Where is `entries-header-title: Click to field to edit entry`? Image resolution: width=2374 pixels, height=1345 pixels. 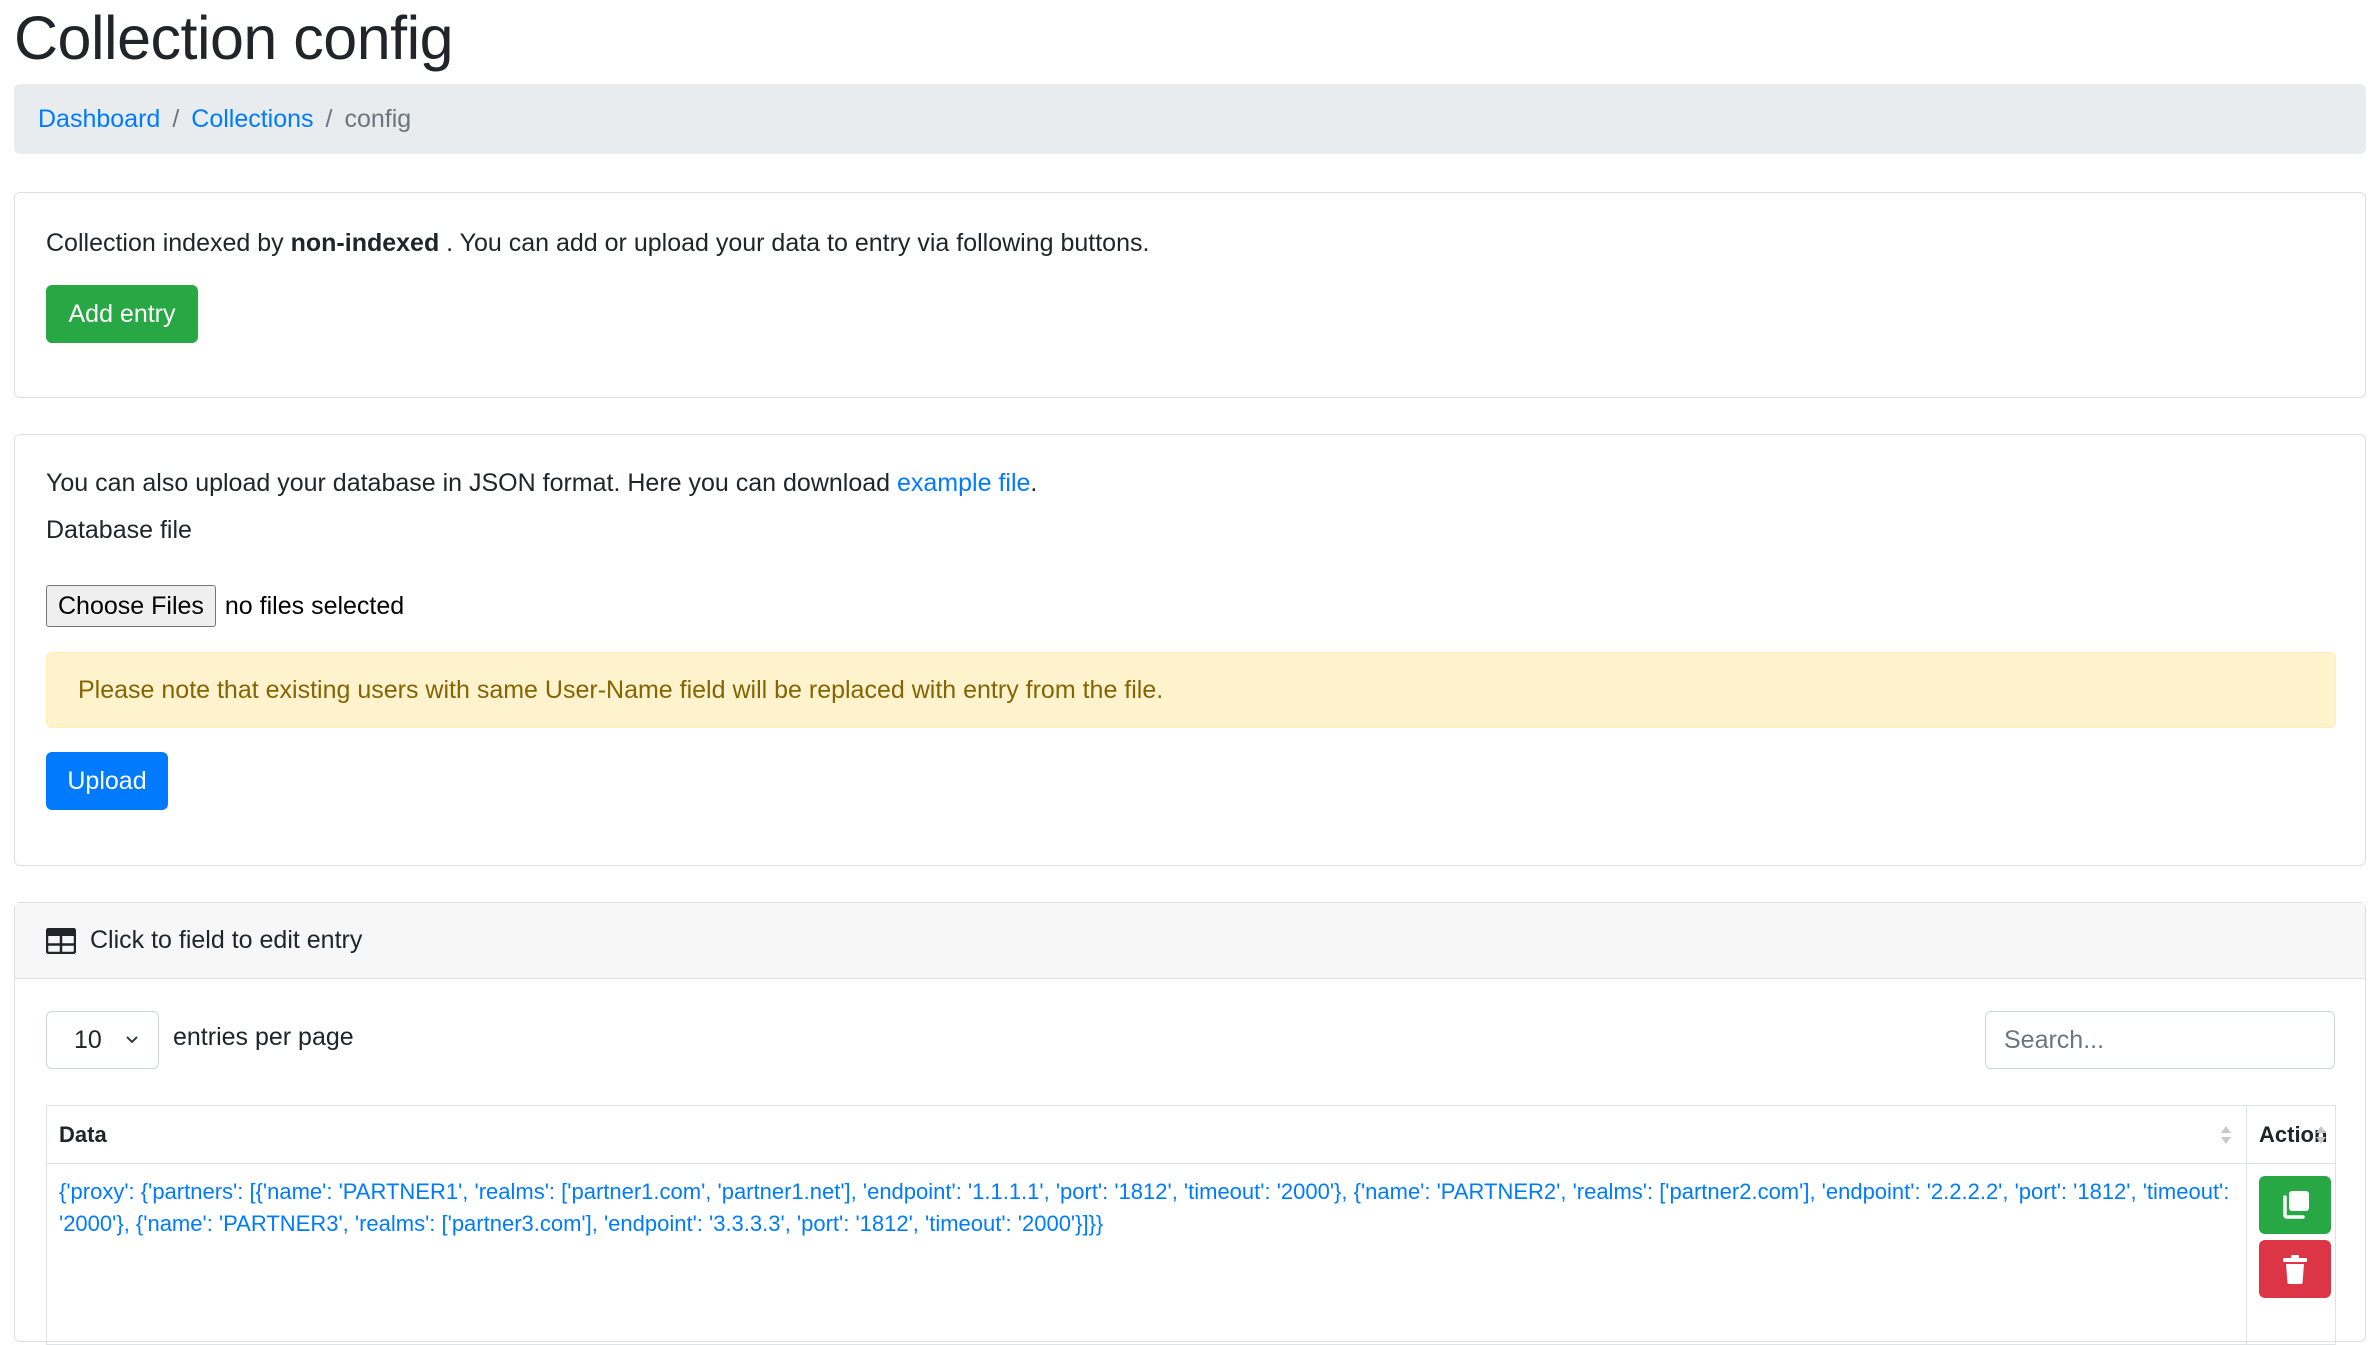
entries-header-title: Click to field to edit entry is located at coordinates (226, 940).